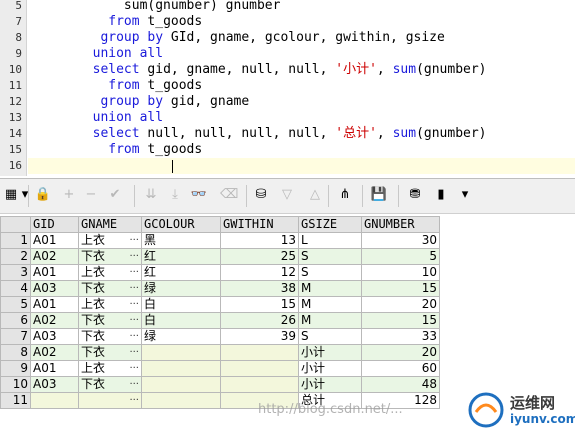 This screenshot has height=437, width=575. I want to click on cell-gsize: L, so click(330, 240).